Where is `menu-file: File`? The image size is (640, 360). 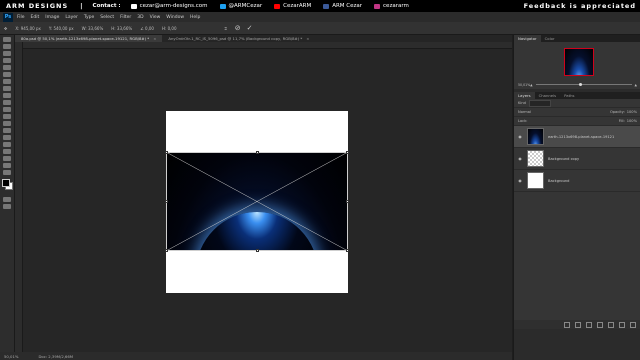
menu-file: File is located at coordinates (21, 17).